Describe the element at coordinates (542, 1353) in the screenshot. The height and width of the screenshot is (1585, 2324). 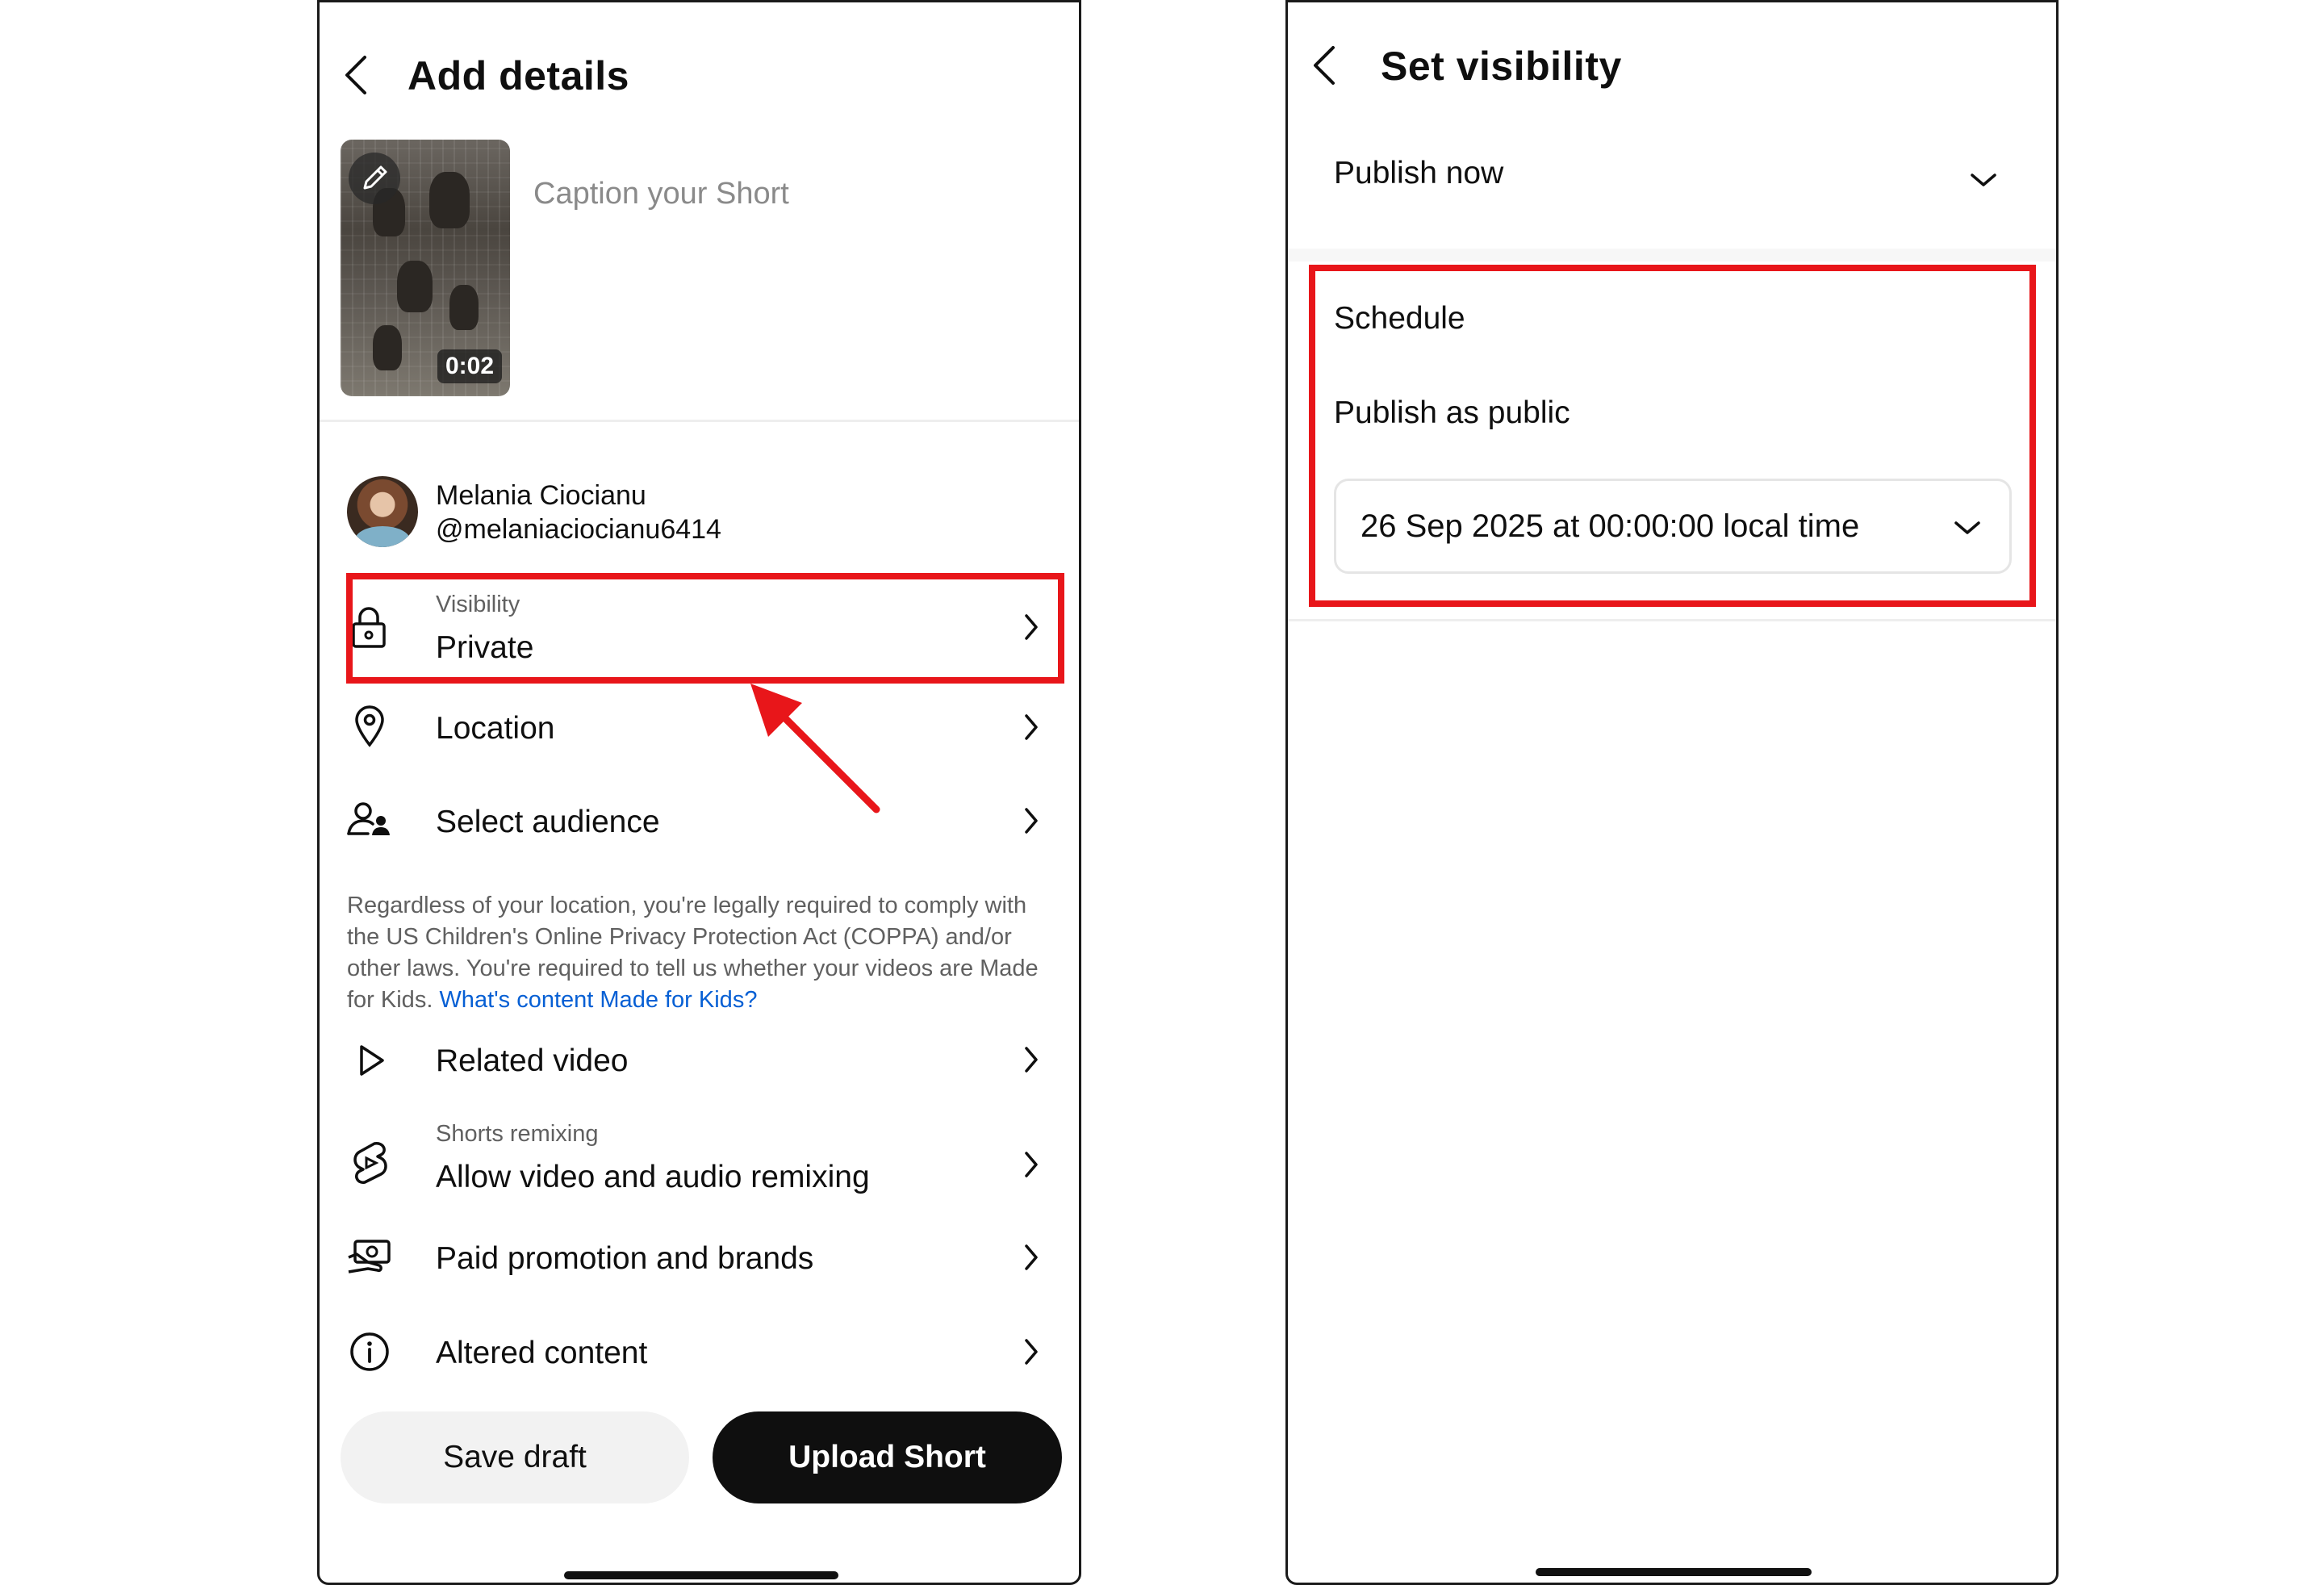
I see `altered-content-label: Altered content` at that location.